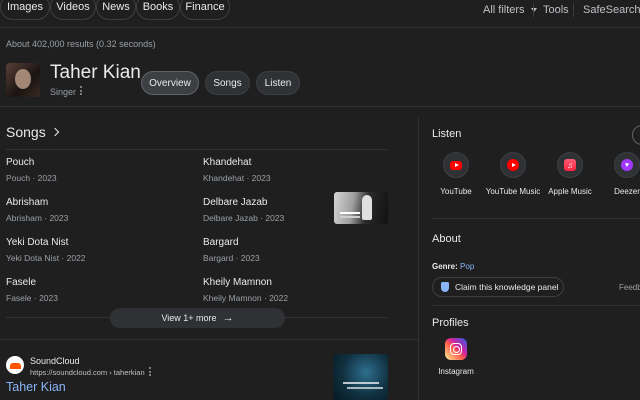 The width and height of the screenshot is (640, 400). What do you see at coordinates (237, 282) in the screenshot?
I see `song-title: Kheily Mamnon` at bounding box center [237, 282].